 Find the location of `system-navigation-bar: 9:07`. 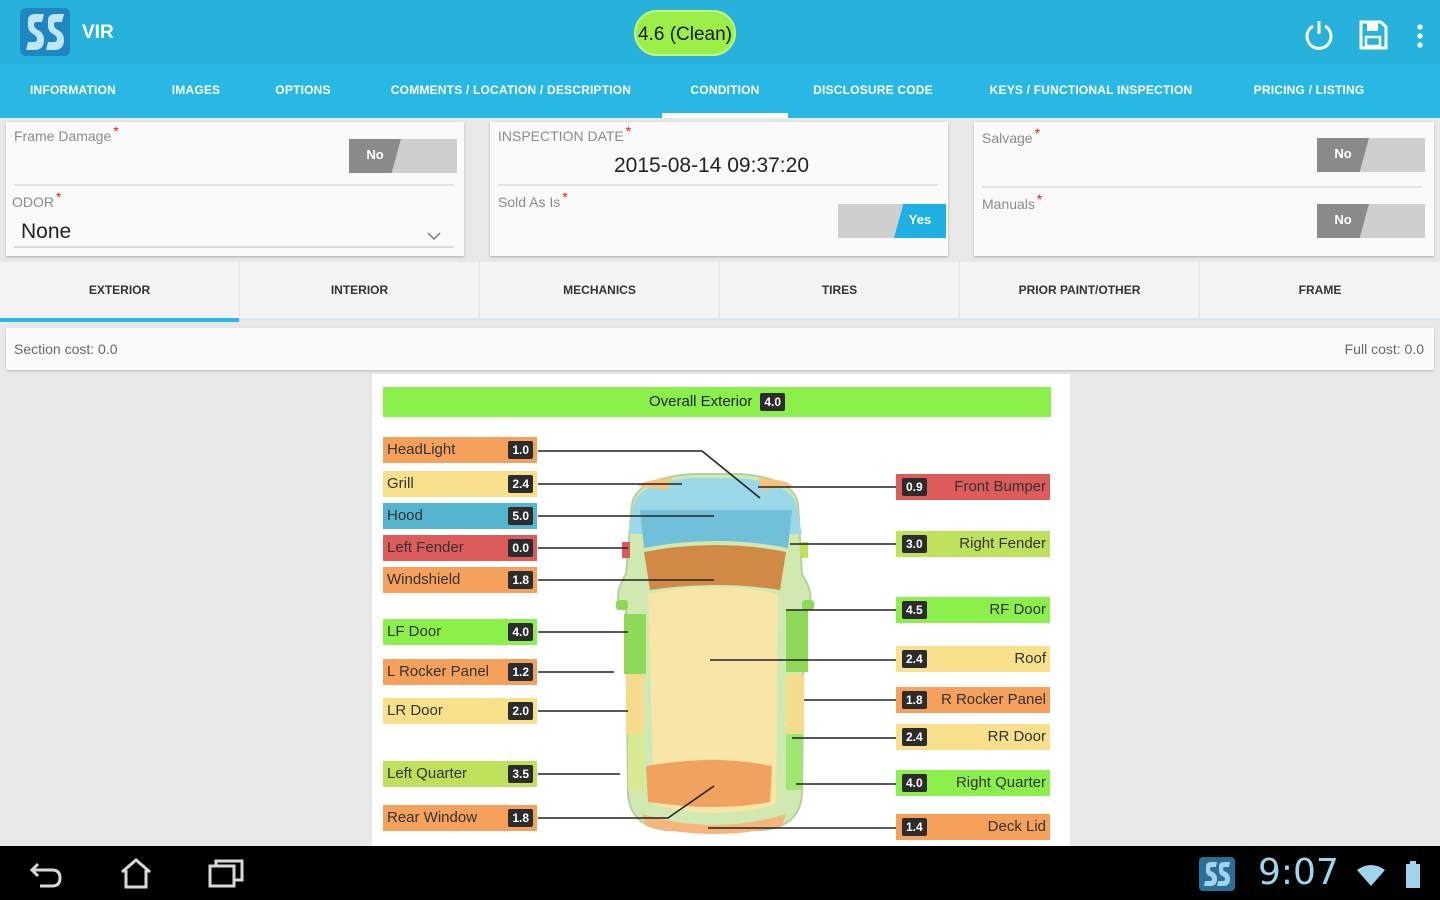

system-navigation-bar: 9:07 is located at coordinates (720, 873).